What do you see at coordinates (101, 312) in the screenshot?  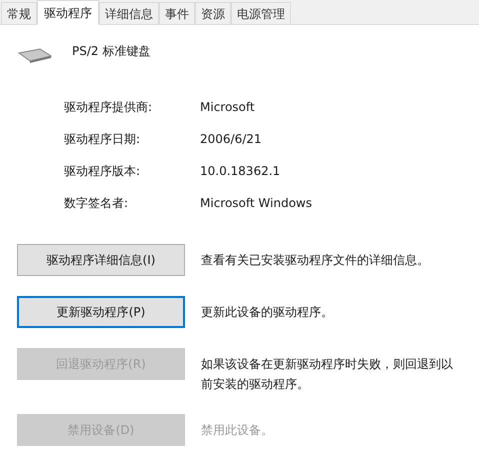 I see `action-button: 更新驱动程序(P)` at bounding box center [101, 312].